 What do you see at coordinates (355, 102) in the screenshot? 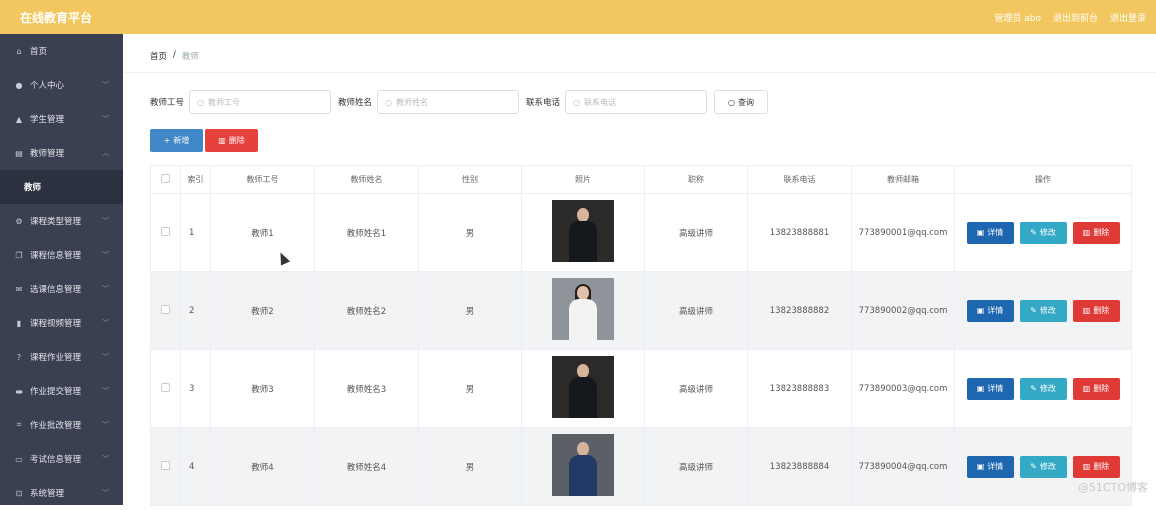
I see `teacher-name-label: 教师姓名` at bounding box center [355, 102].